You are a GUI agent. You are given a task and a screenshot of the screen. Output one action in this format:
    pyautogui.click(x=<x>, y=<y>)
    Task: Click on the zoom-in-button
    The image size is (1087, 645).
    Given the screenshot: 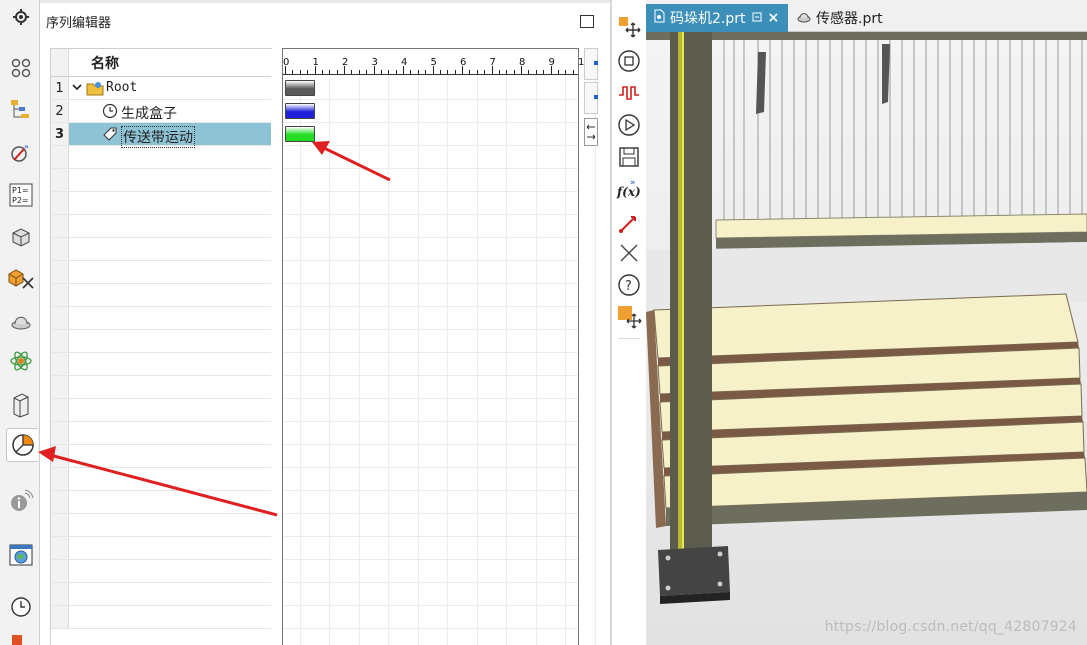 What is the action you would take?
    pyautogui.click(x=591, y=64)
    